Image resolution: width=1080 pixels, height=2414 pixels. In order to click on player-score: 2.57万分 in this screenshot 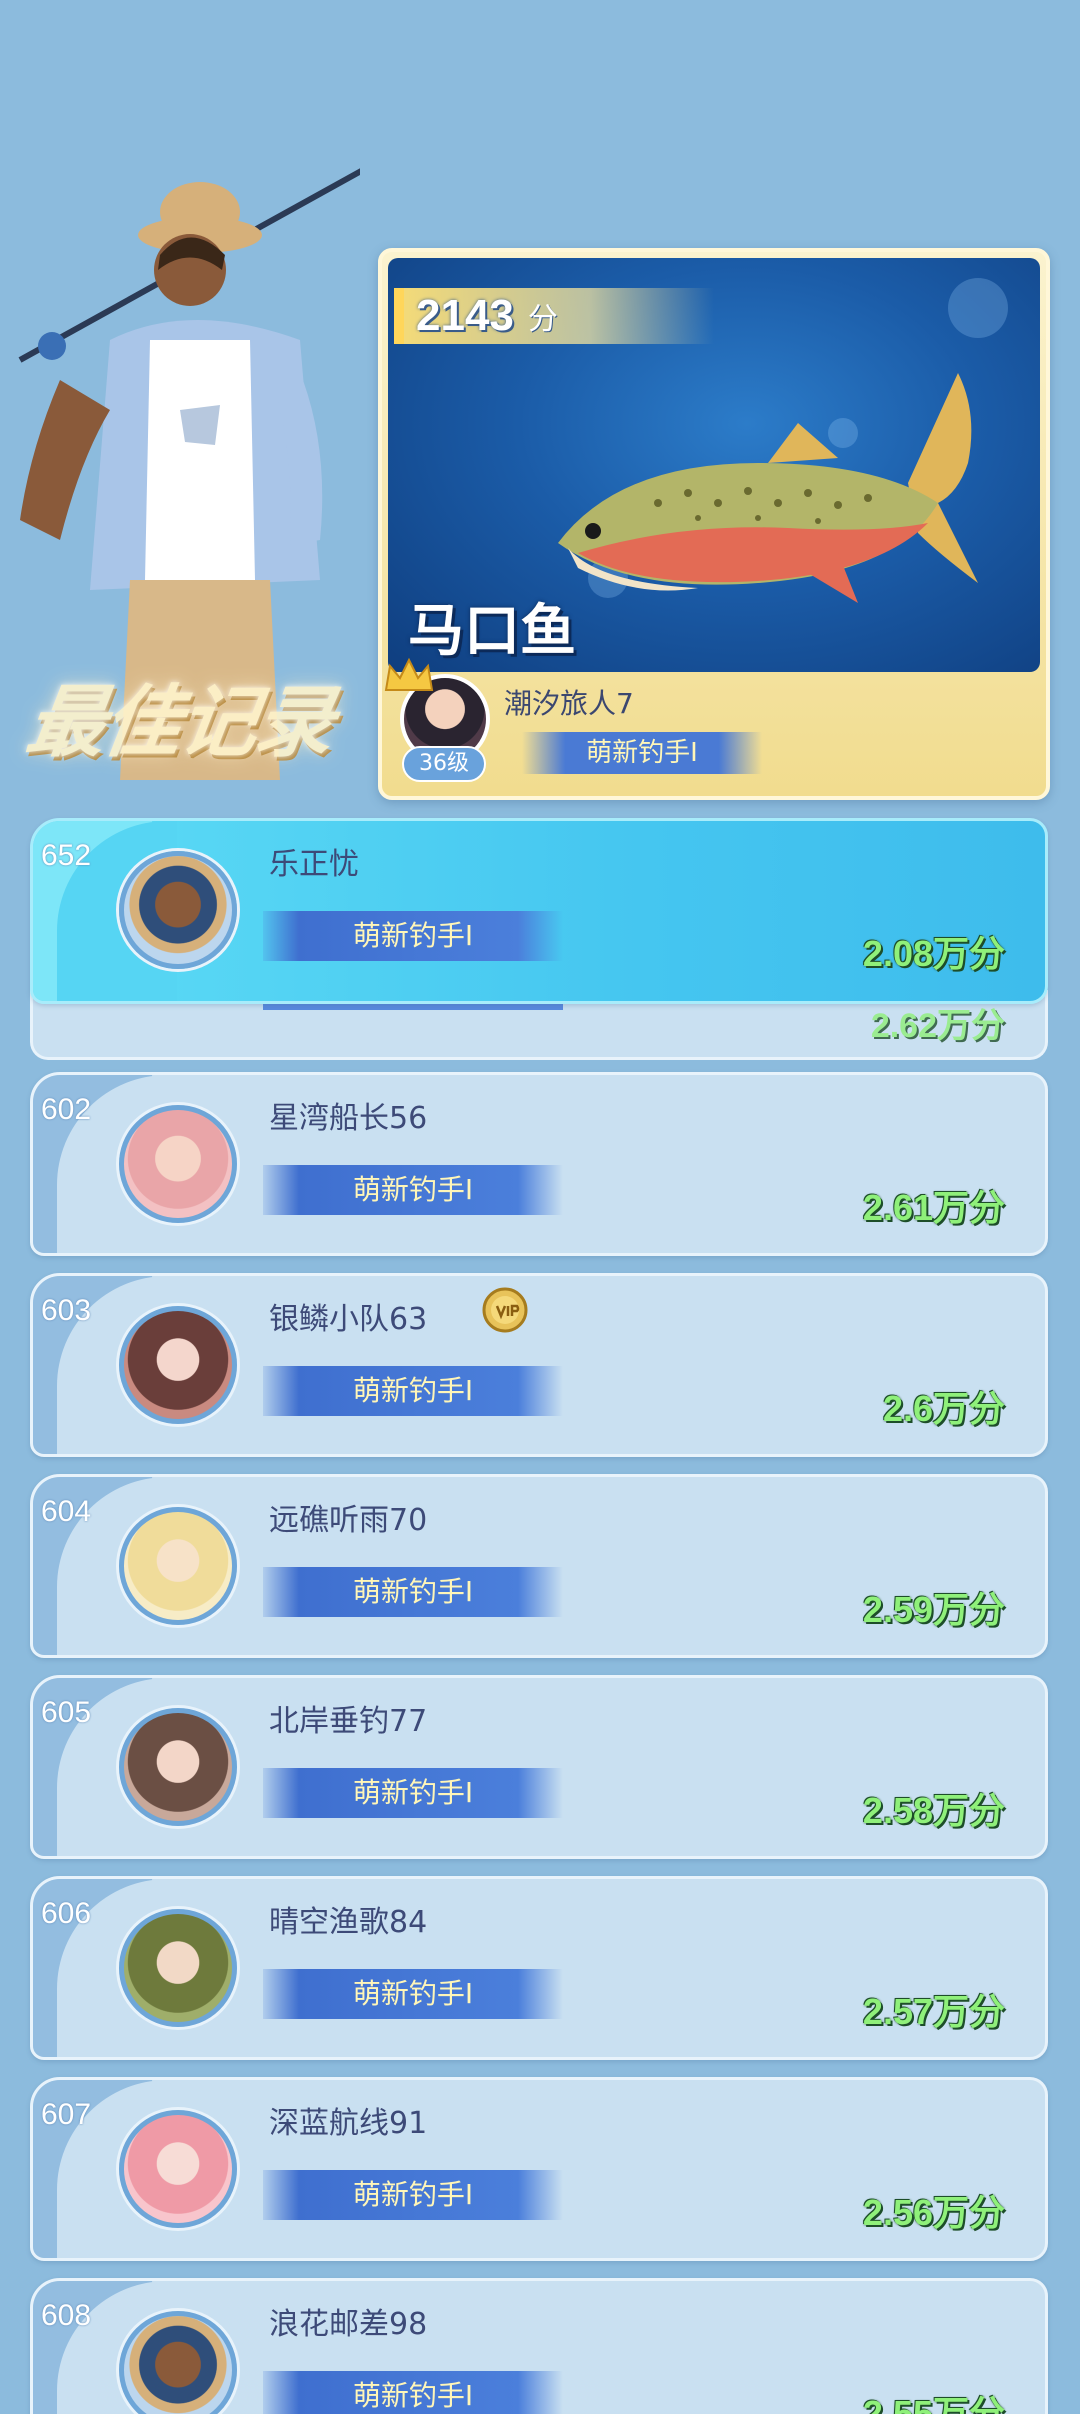, I will do `click(933, 2011)`.